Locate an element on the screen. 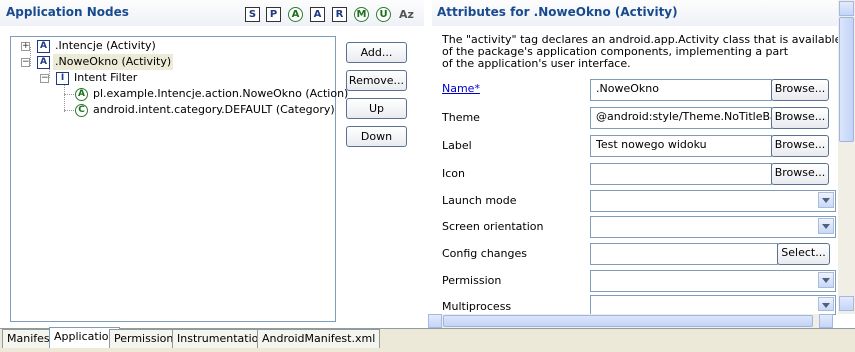  screen-orientation-label: Screen orientation is located at coordinates (493, 226).